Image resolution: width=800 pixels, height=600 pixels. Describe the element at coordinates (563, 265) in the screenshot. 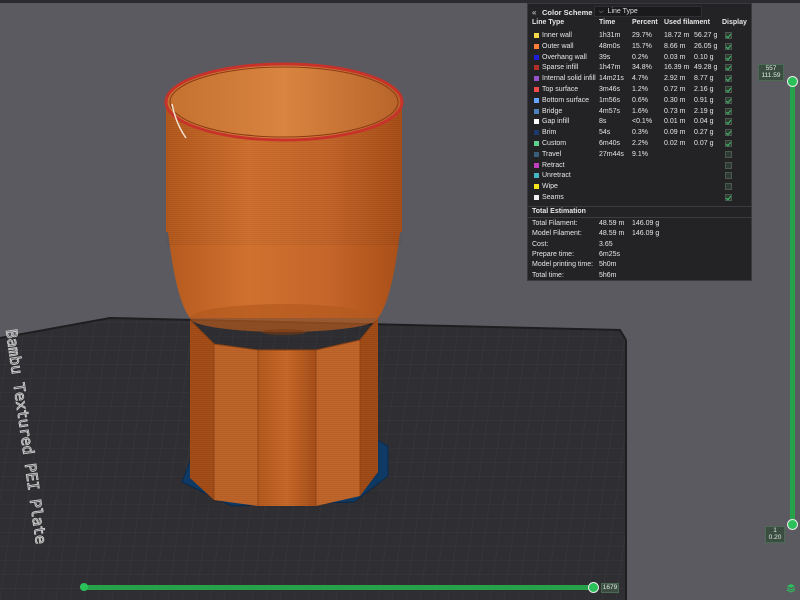

I see `estimation-label: Model printing time:` at that location.